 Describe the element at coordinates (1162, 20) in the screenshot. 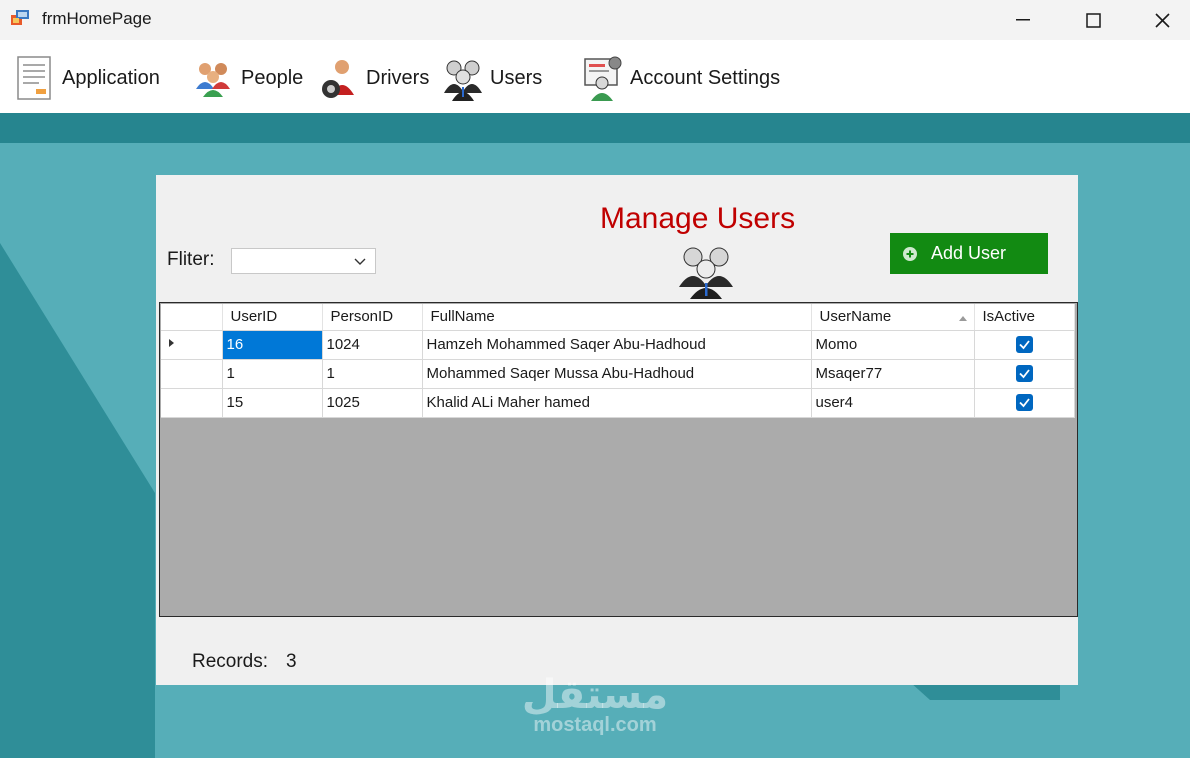

I see `close-icon` at that location.